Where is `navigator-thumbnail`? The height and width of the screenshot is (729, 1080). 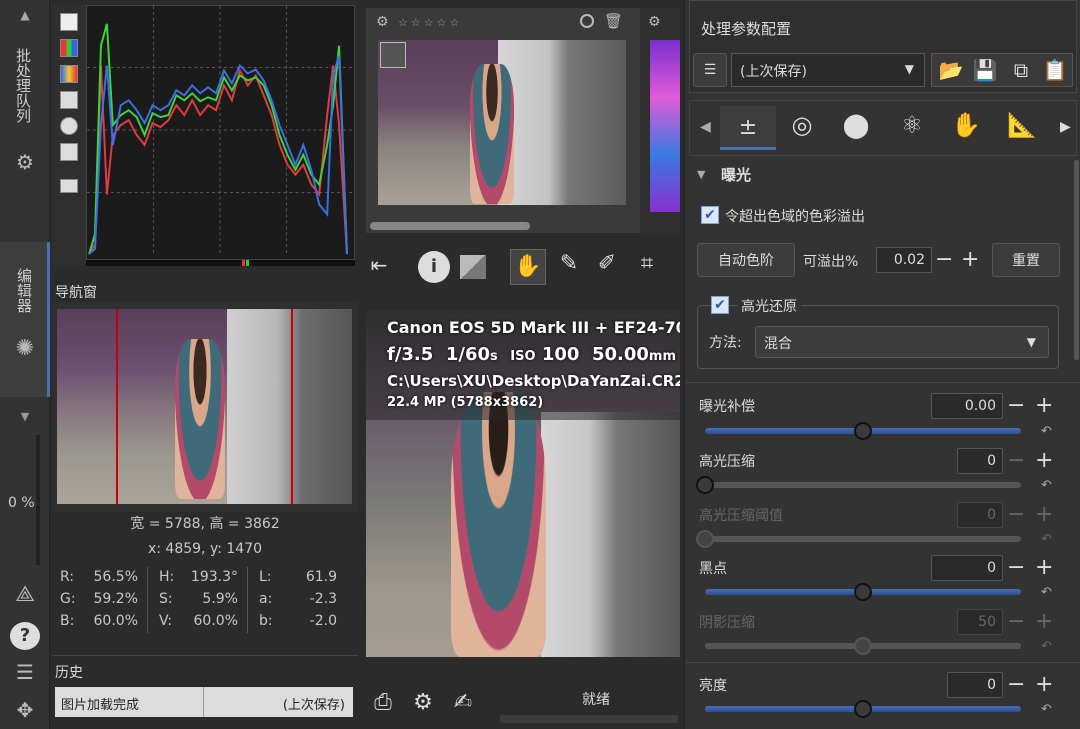
navigator-thumbnail is located at coordinates (204, 406).